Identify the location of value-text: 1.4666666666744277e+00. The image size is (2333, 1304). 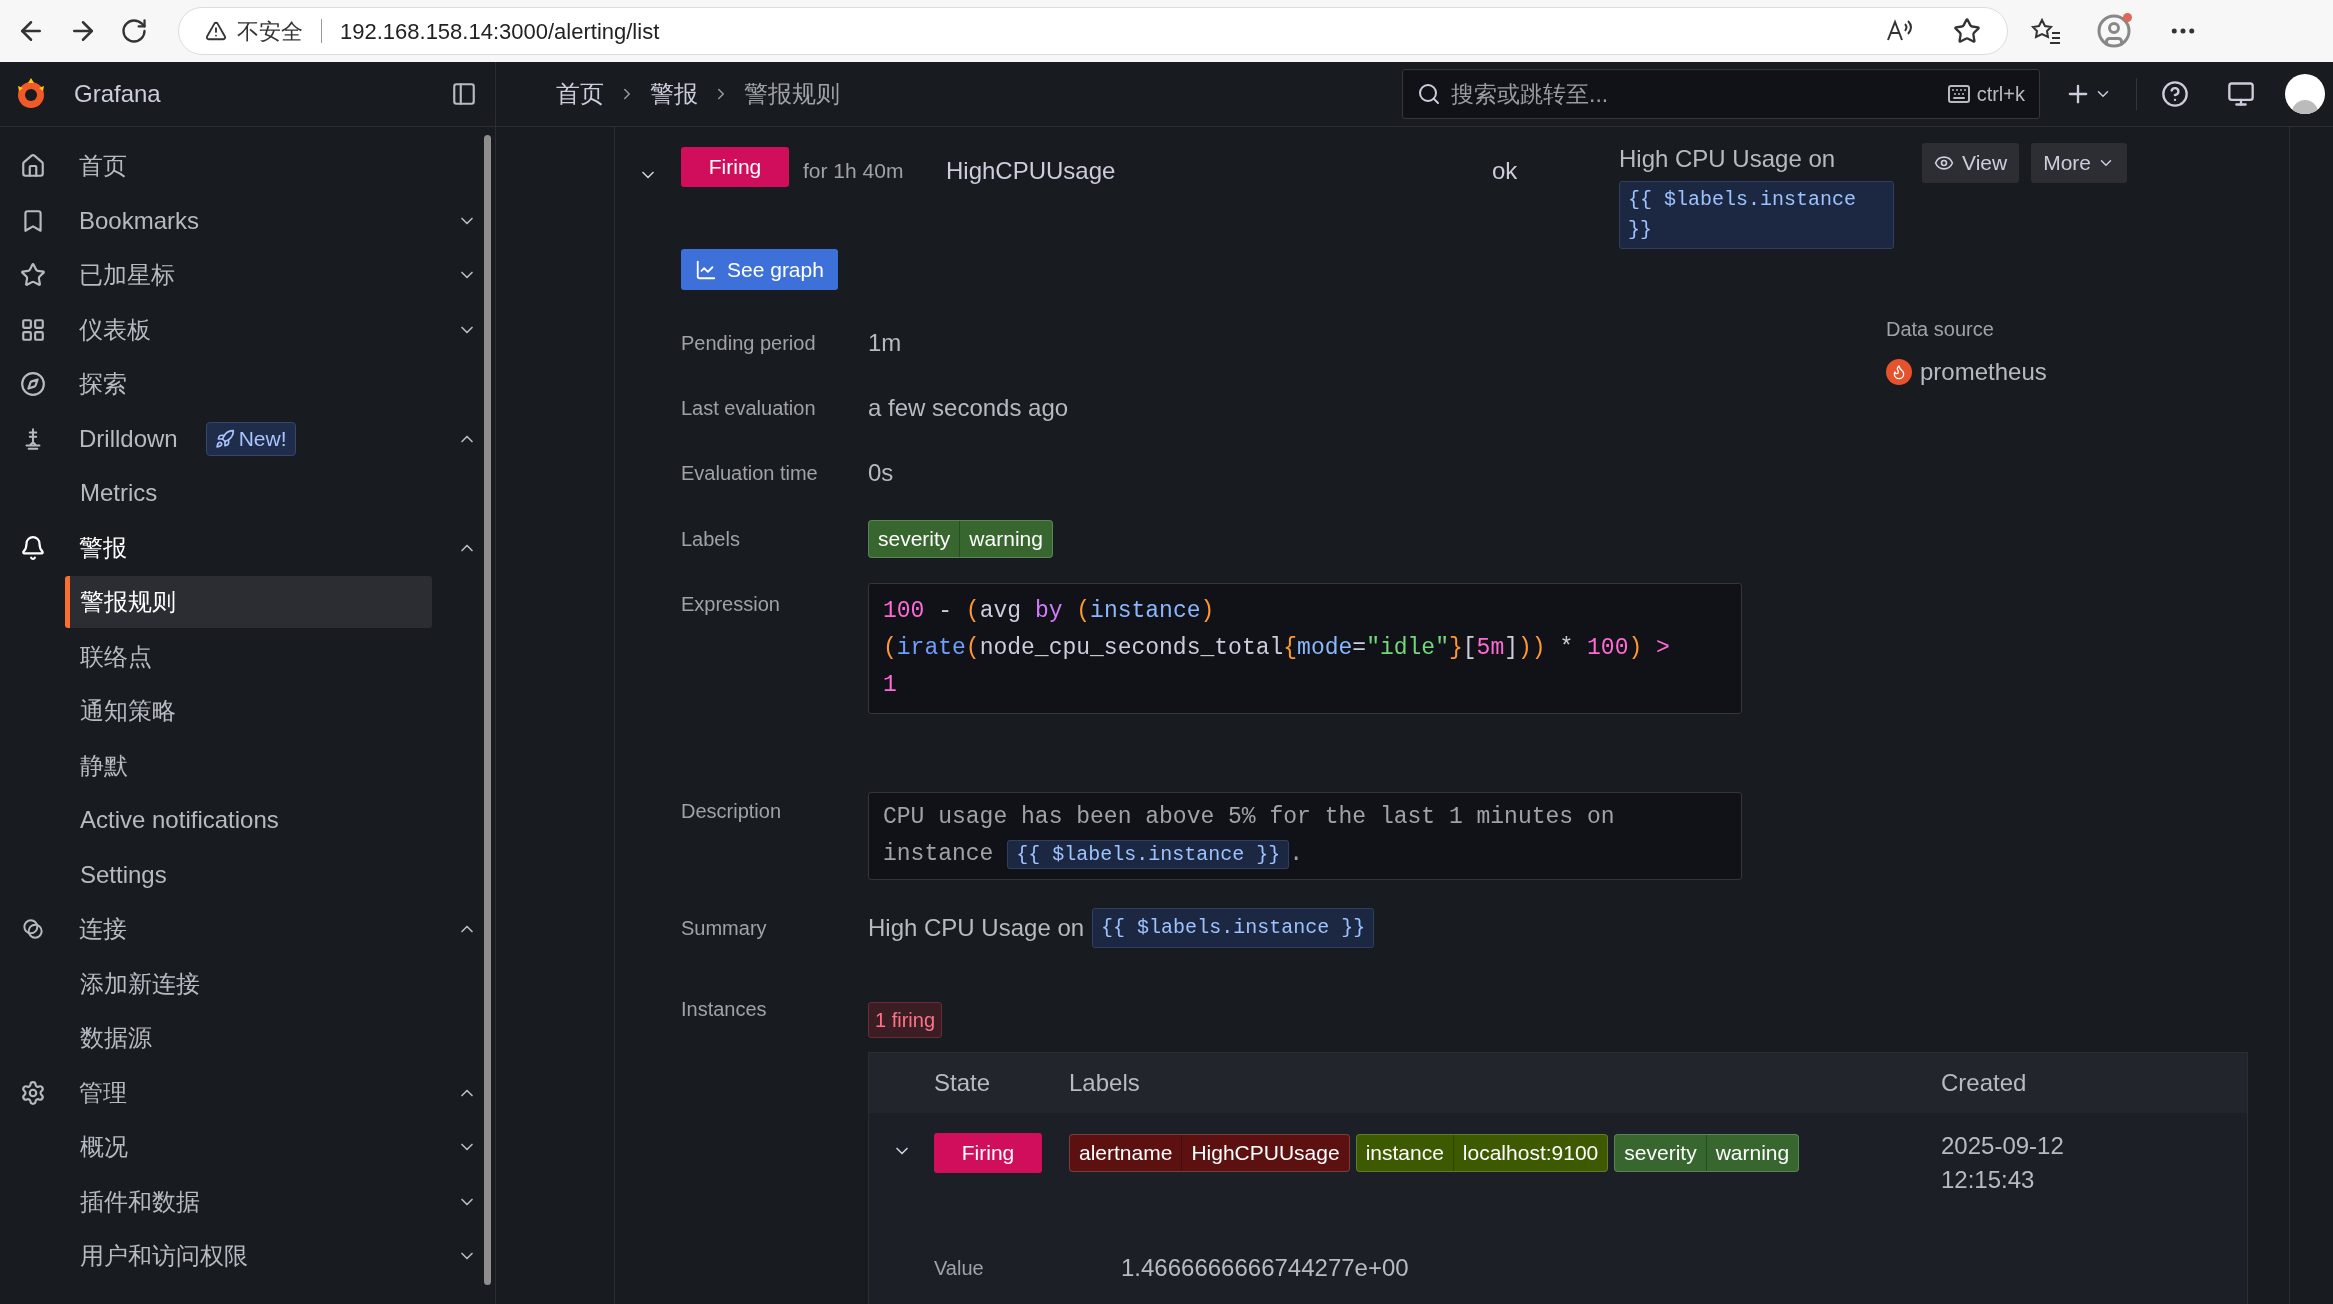
(1265, 1268).